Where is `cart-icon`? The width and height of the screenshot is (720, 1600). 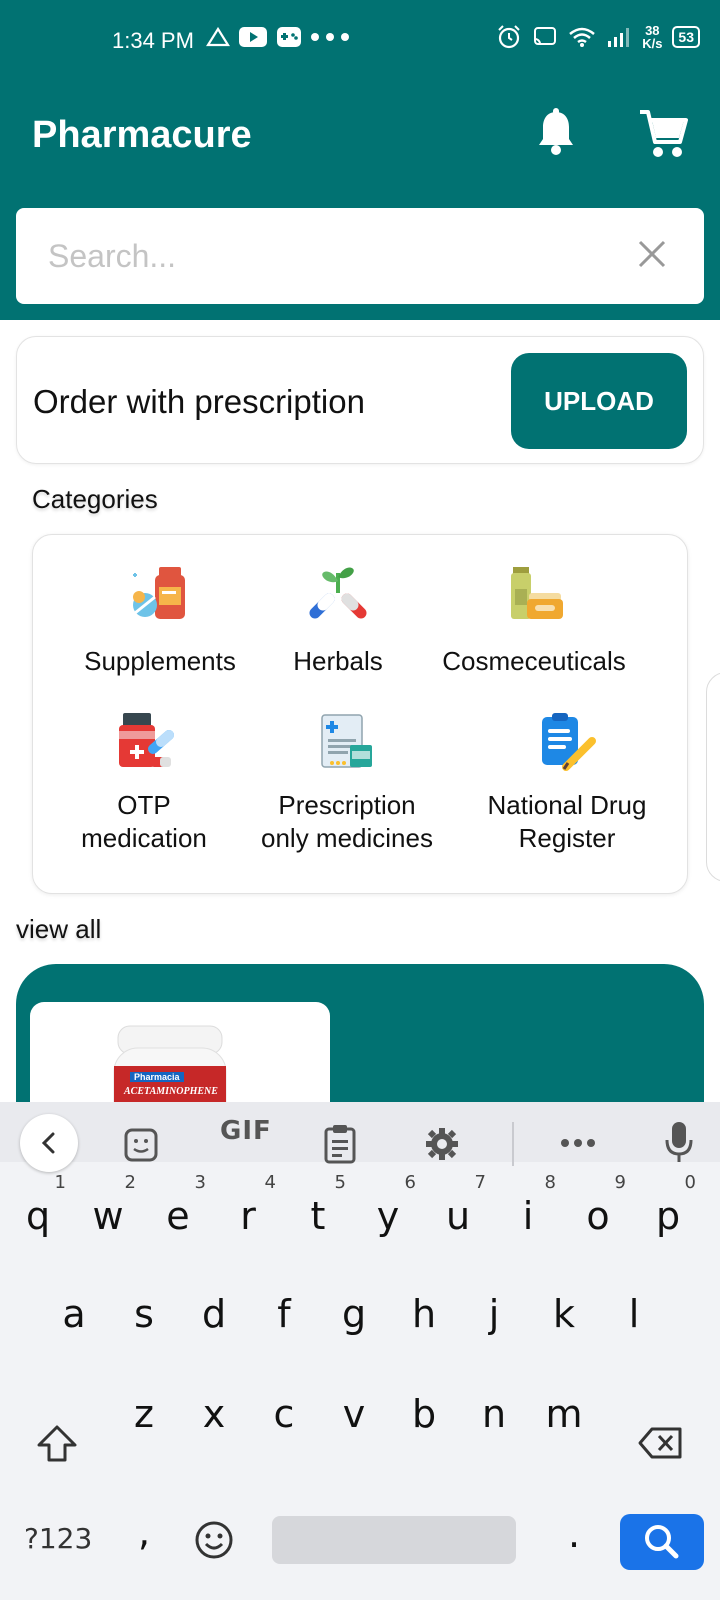
cart-icon is located at coordinates (663, 134).